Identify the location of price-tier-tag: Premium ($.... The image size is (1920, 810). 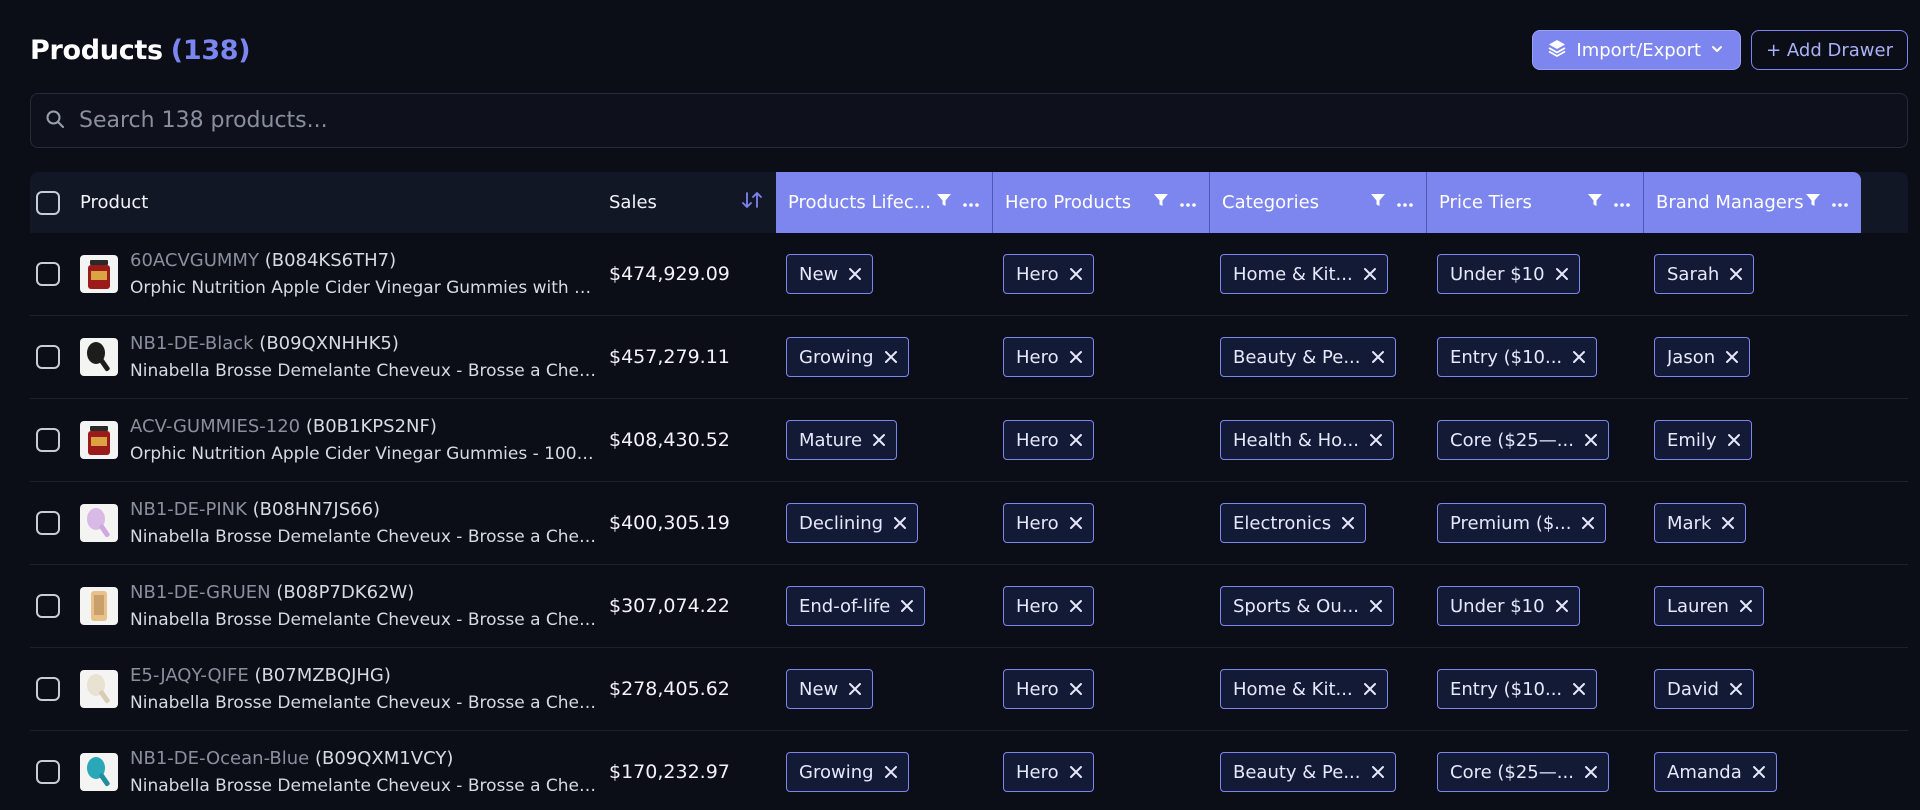
(1522, 523).